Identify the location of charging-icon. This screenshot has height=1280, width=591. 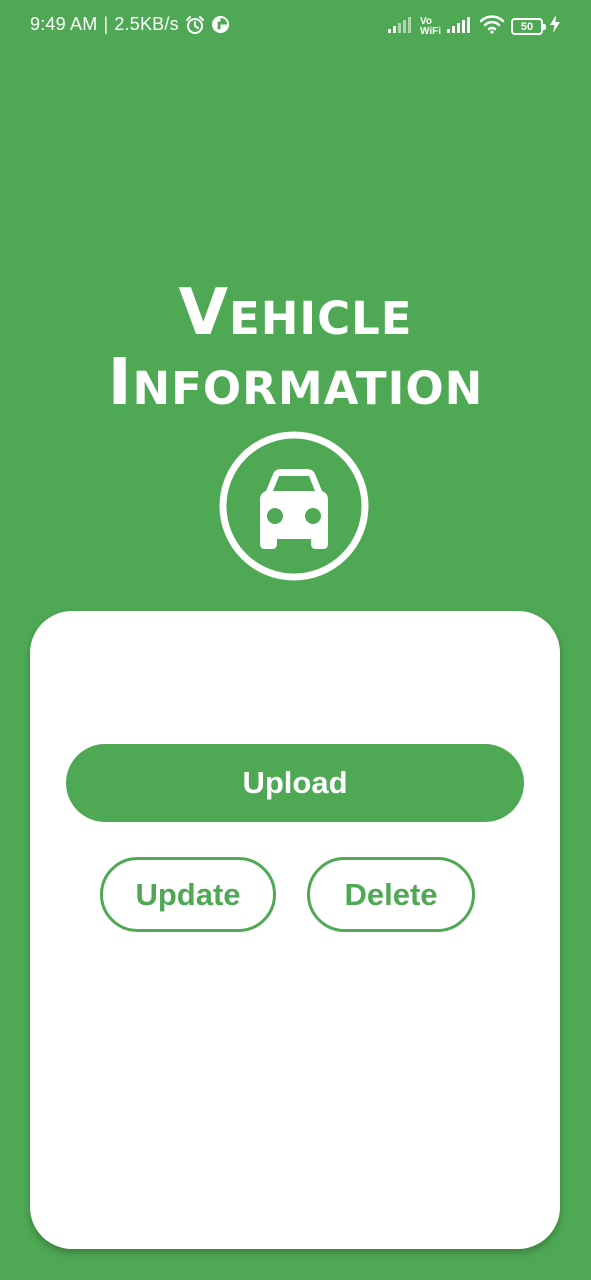
(555, 26).